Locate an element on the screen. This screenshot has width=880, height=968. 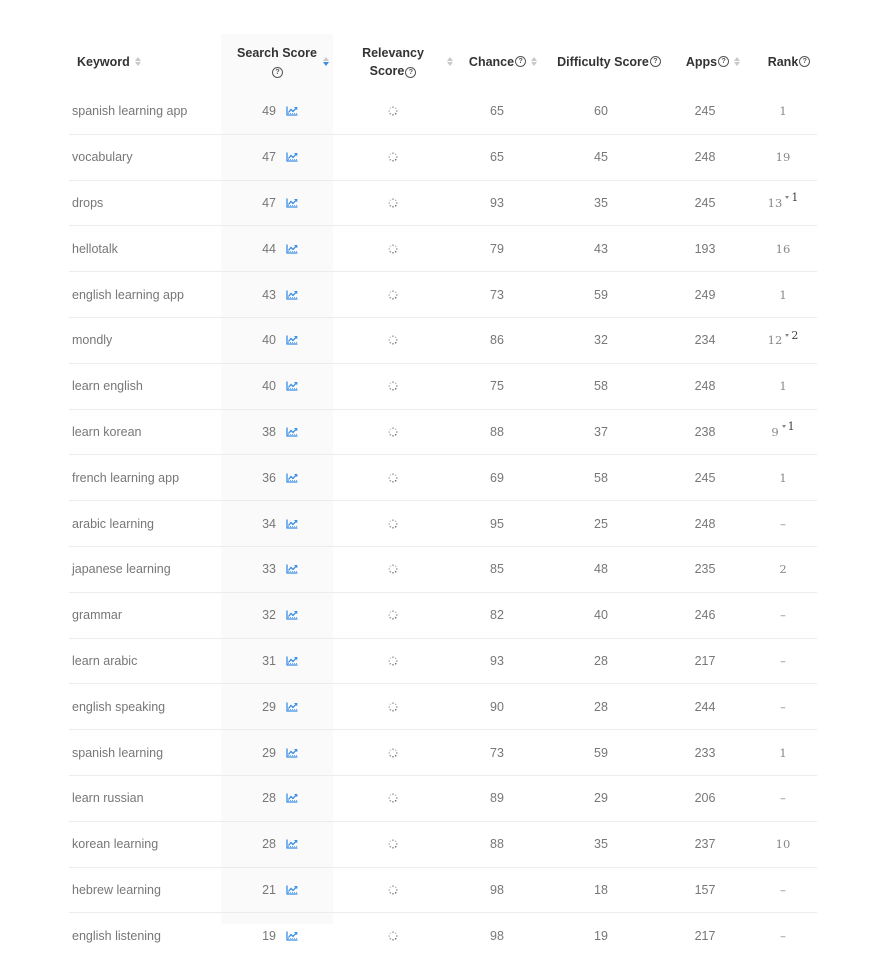
keyword-cell: english listening is located at coordinates (147, 935).